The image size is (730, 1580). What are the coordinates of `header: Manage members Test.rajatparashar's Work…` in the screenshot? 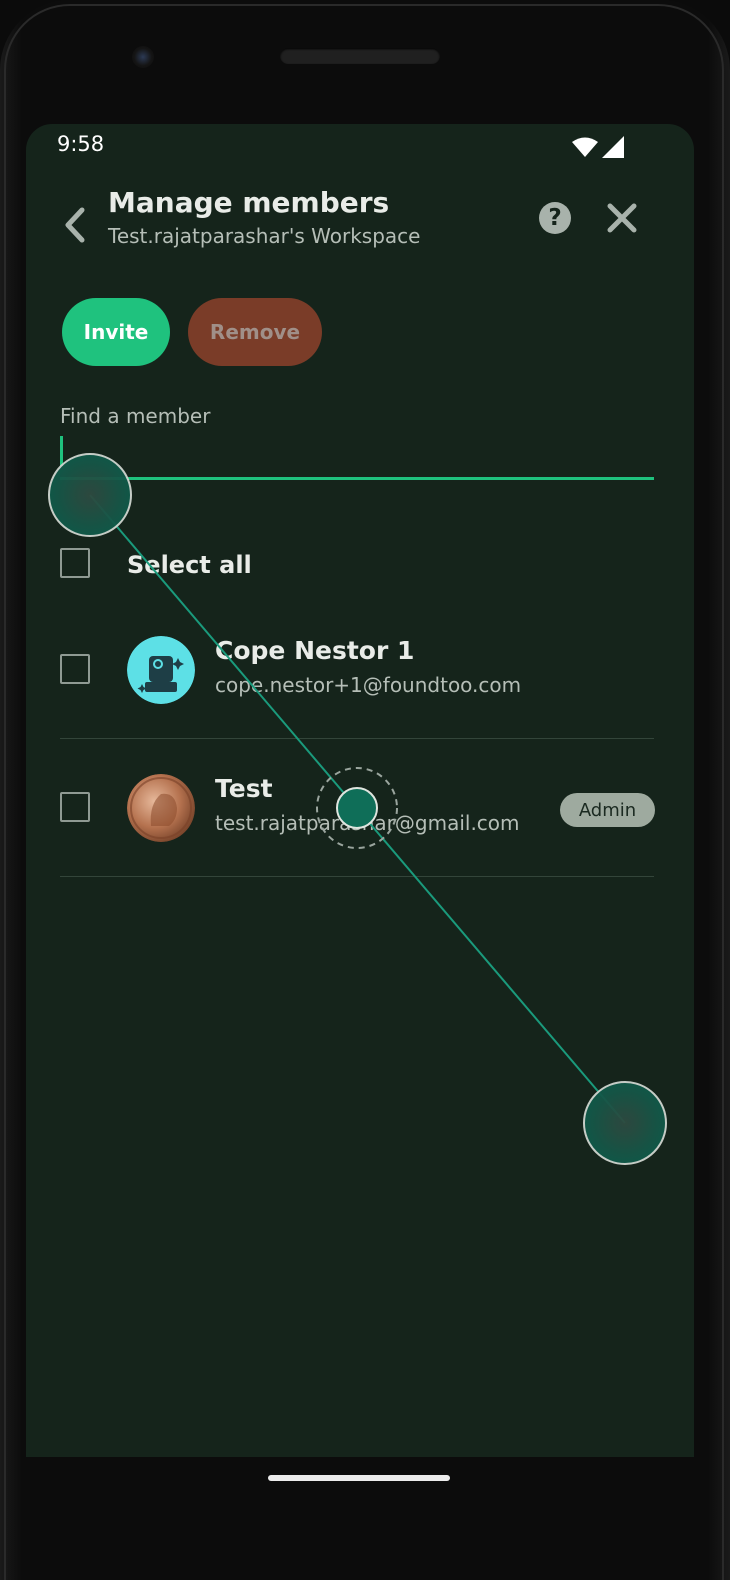 It's located at (360, 220).